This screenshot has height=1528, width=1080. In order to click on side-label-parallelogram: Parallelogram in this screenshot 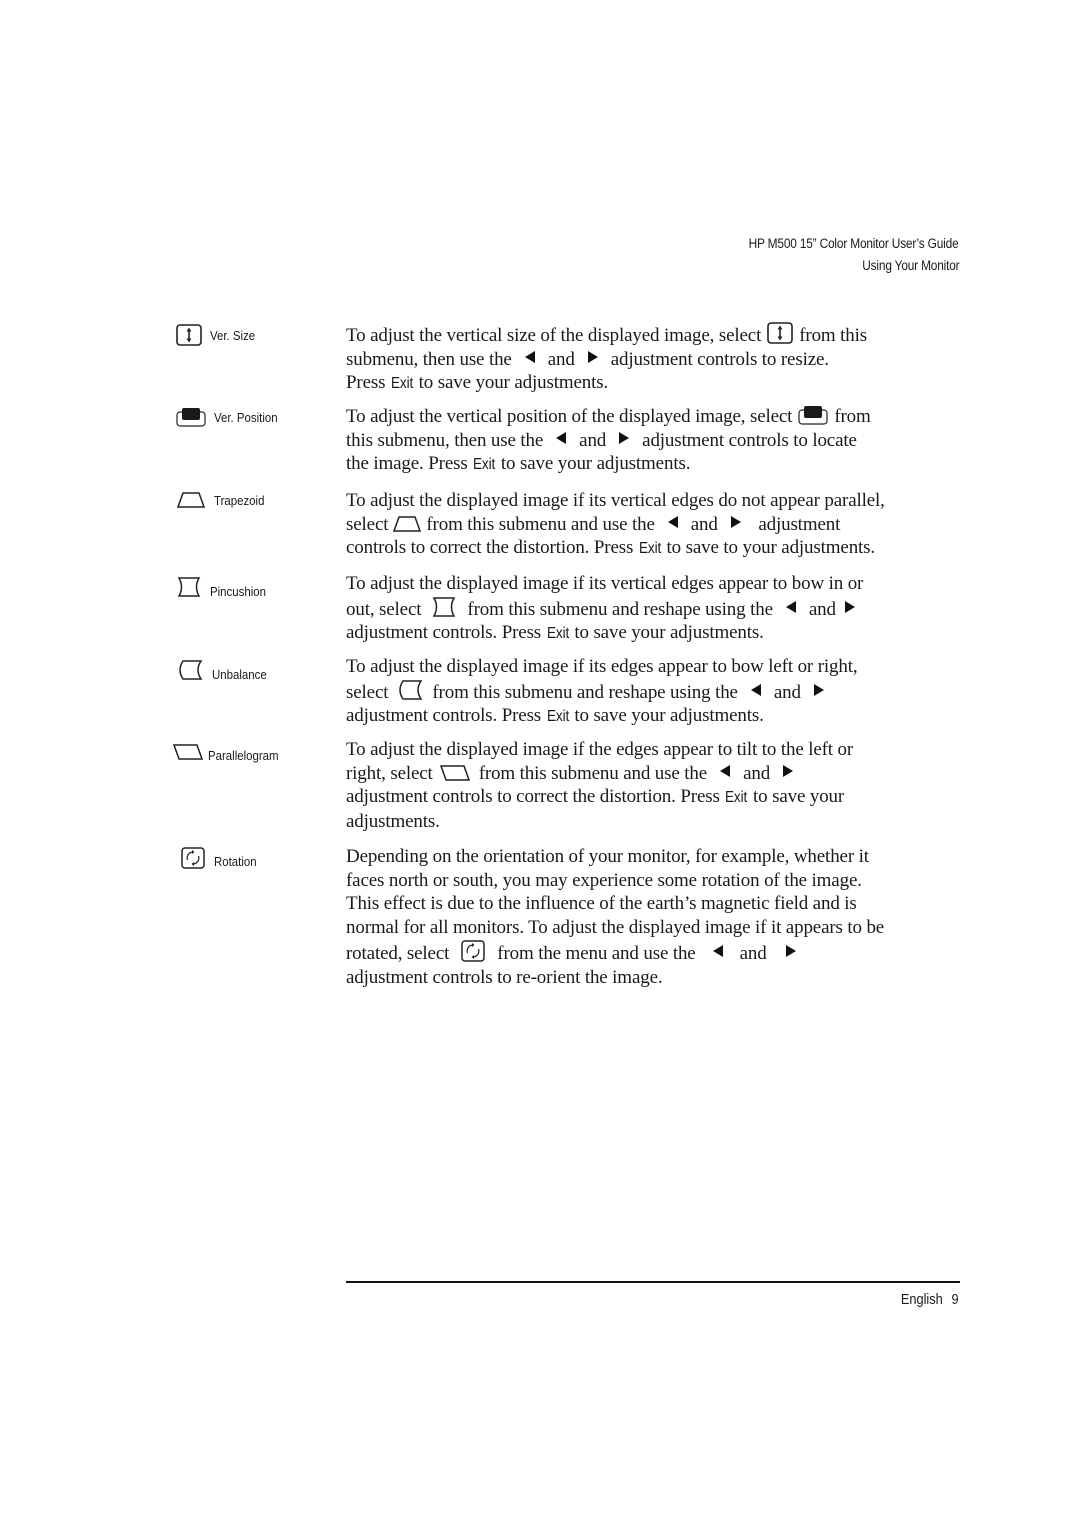, I will do `click(230, 751)`.